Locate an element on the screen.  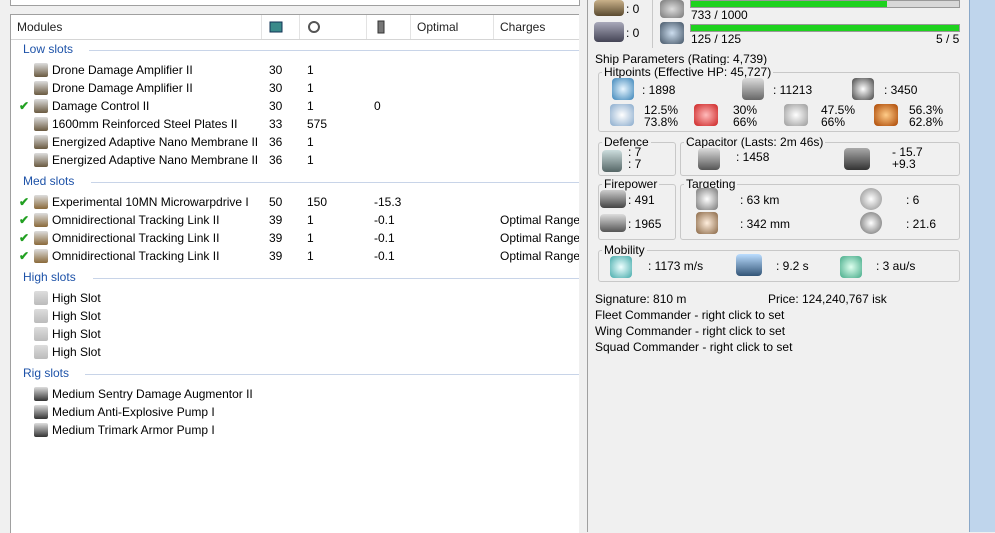
firepower-value-1: : 491 is located at coordinates (641, 200).